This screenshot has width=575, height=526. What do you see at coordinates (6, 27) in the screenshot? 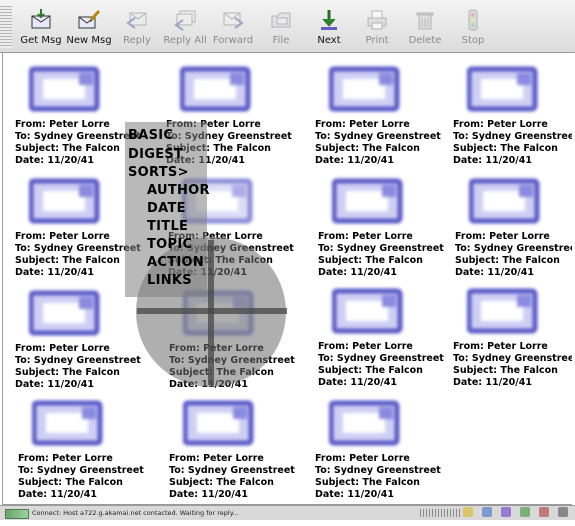
I see `toolbar-grip` at bounding box center [6, 27].